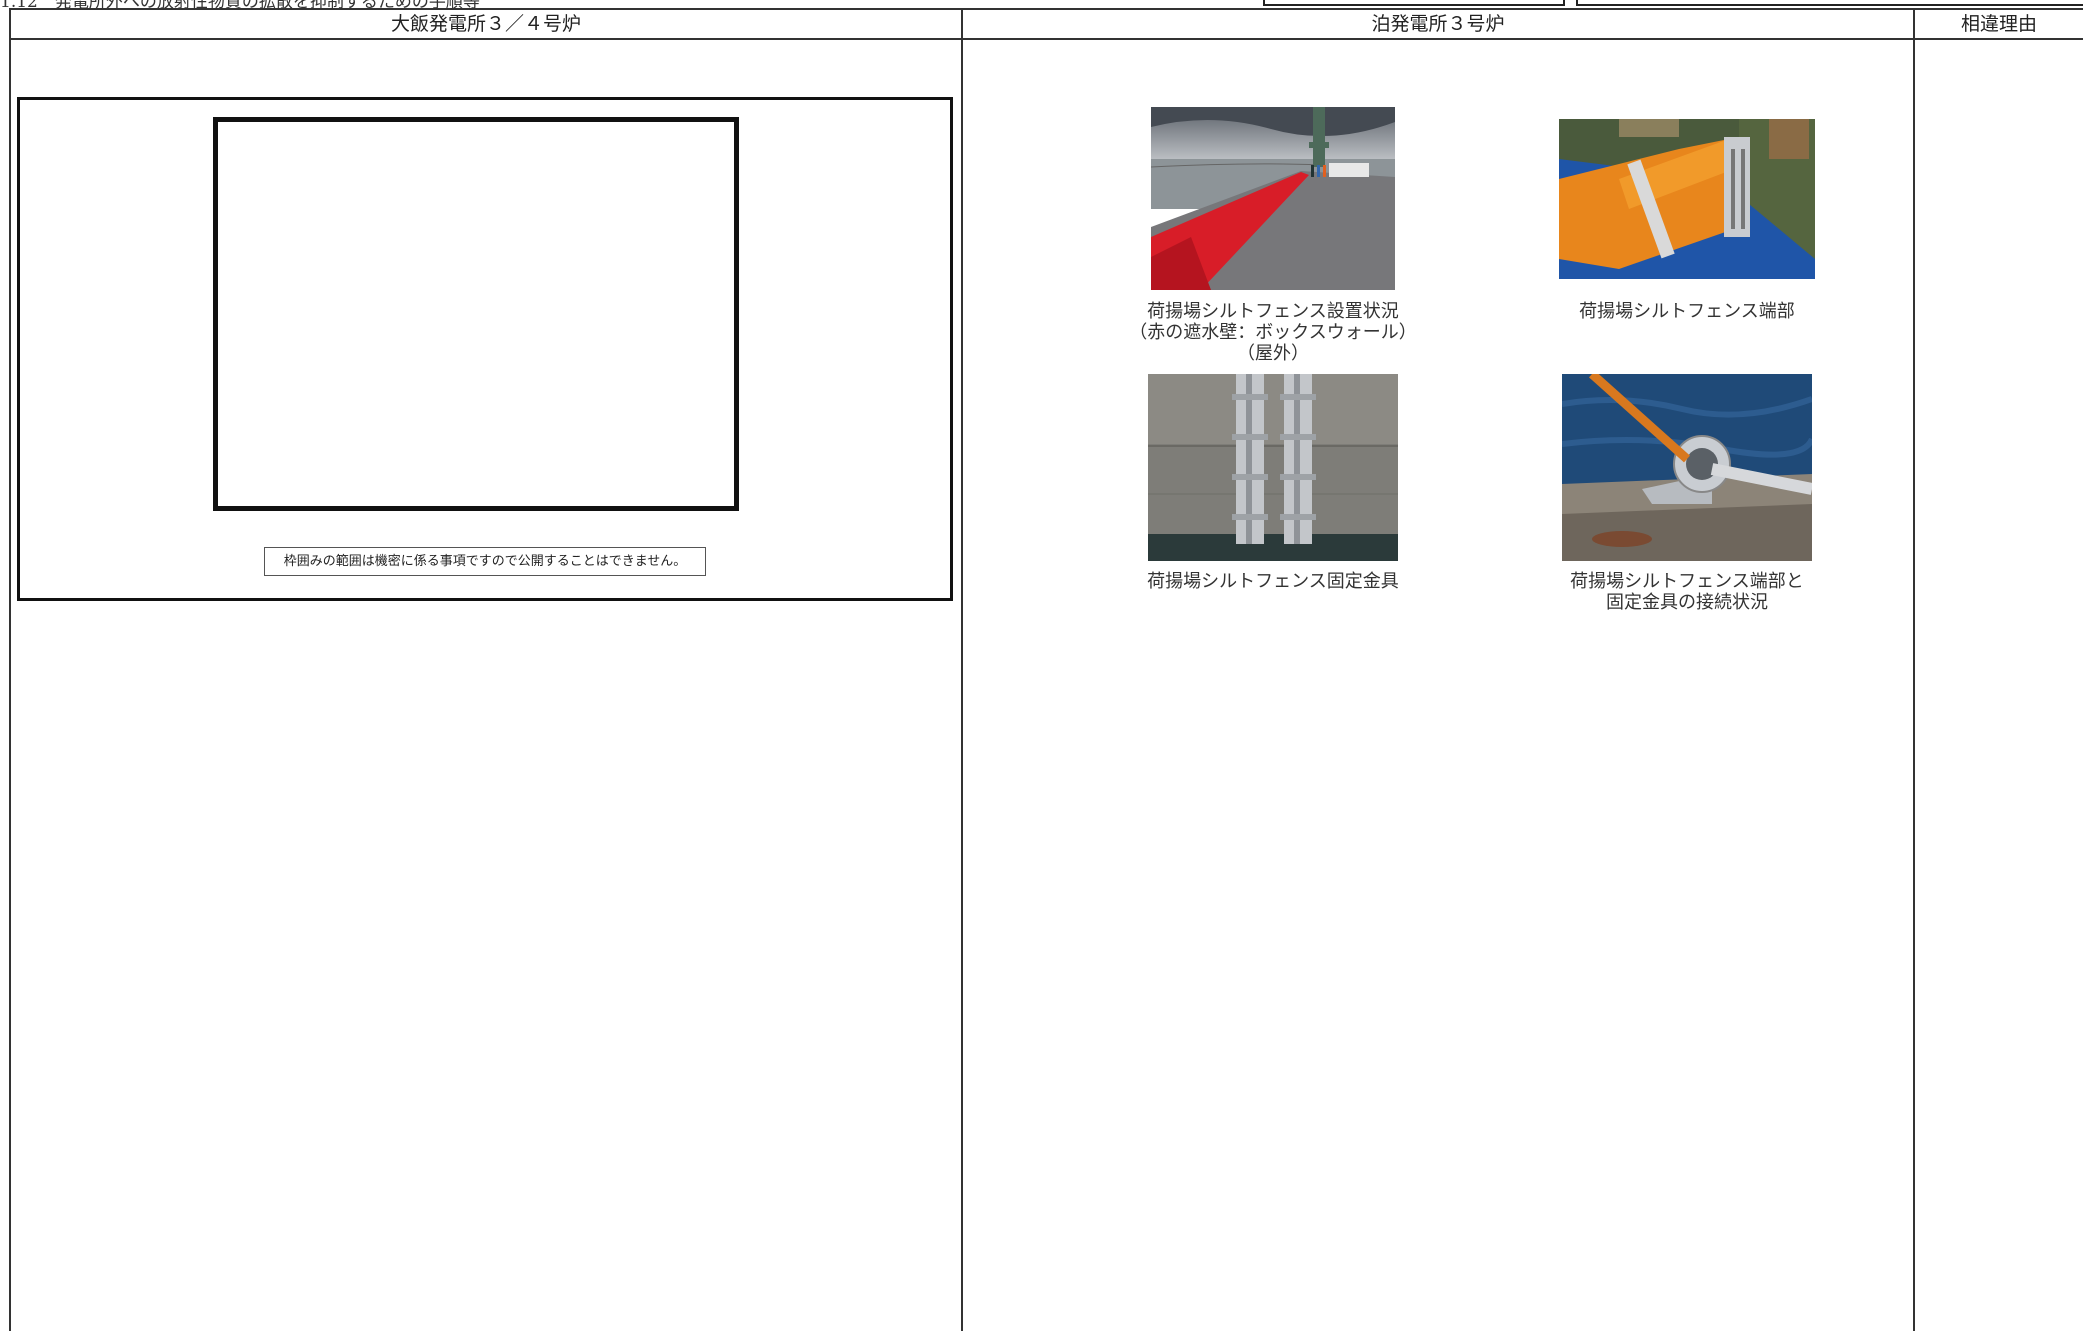 Image resolution: width=2083 pixels, height=1331 pixels. What do you see at coordinates (1046, 39) in the screenshot?
I see `header-row-divider` at bounding box center [1046, 39].